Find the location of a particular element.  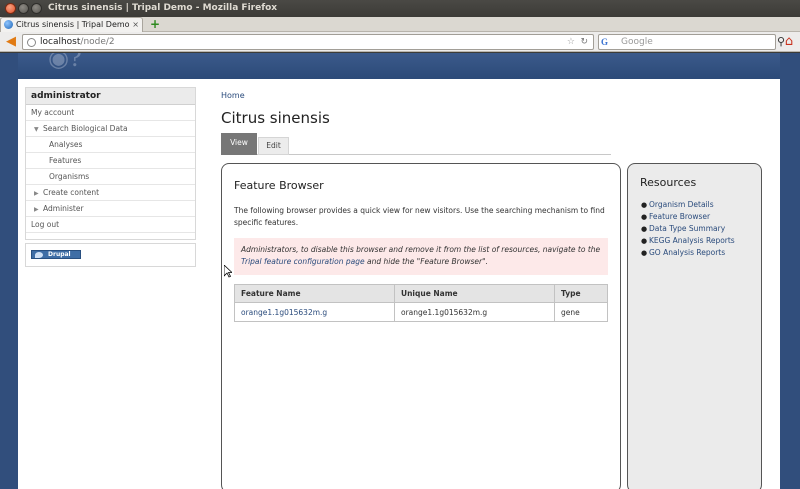

mouse-cursor-icon is located at coordinates (228, 271).